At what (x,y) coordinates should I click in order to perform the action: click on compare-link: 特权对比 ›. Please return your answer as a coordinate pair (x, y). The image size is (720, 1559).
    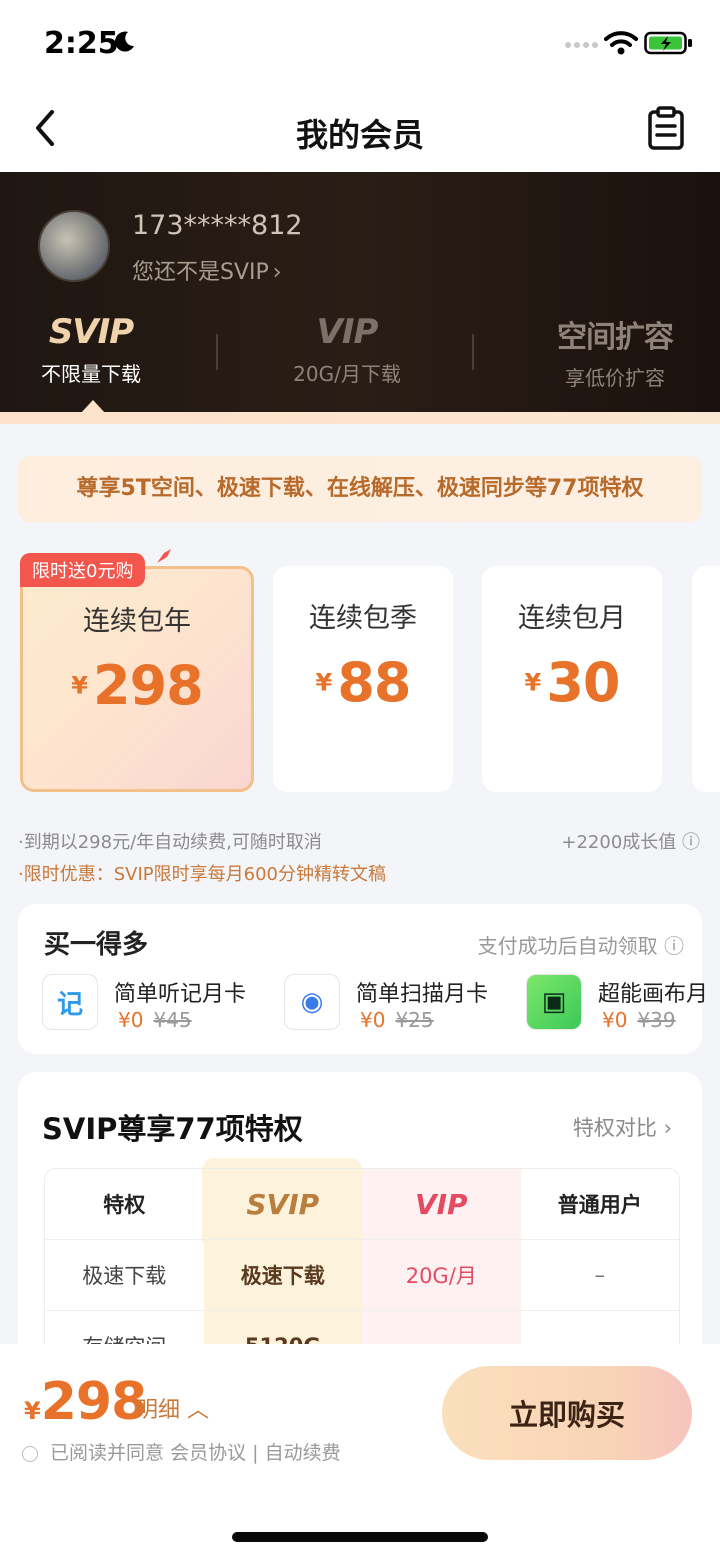
    Looking at the image, I should click on (622, 1127).